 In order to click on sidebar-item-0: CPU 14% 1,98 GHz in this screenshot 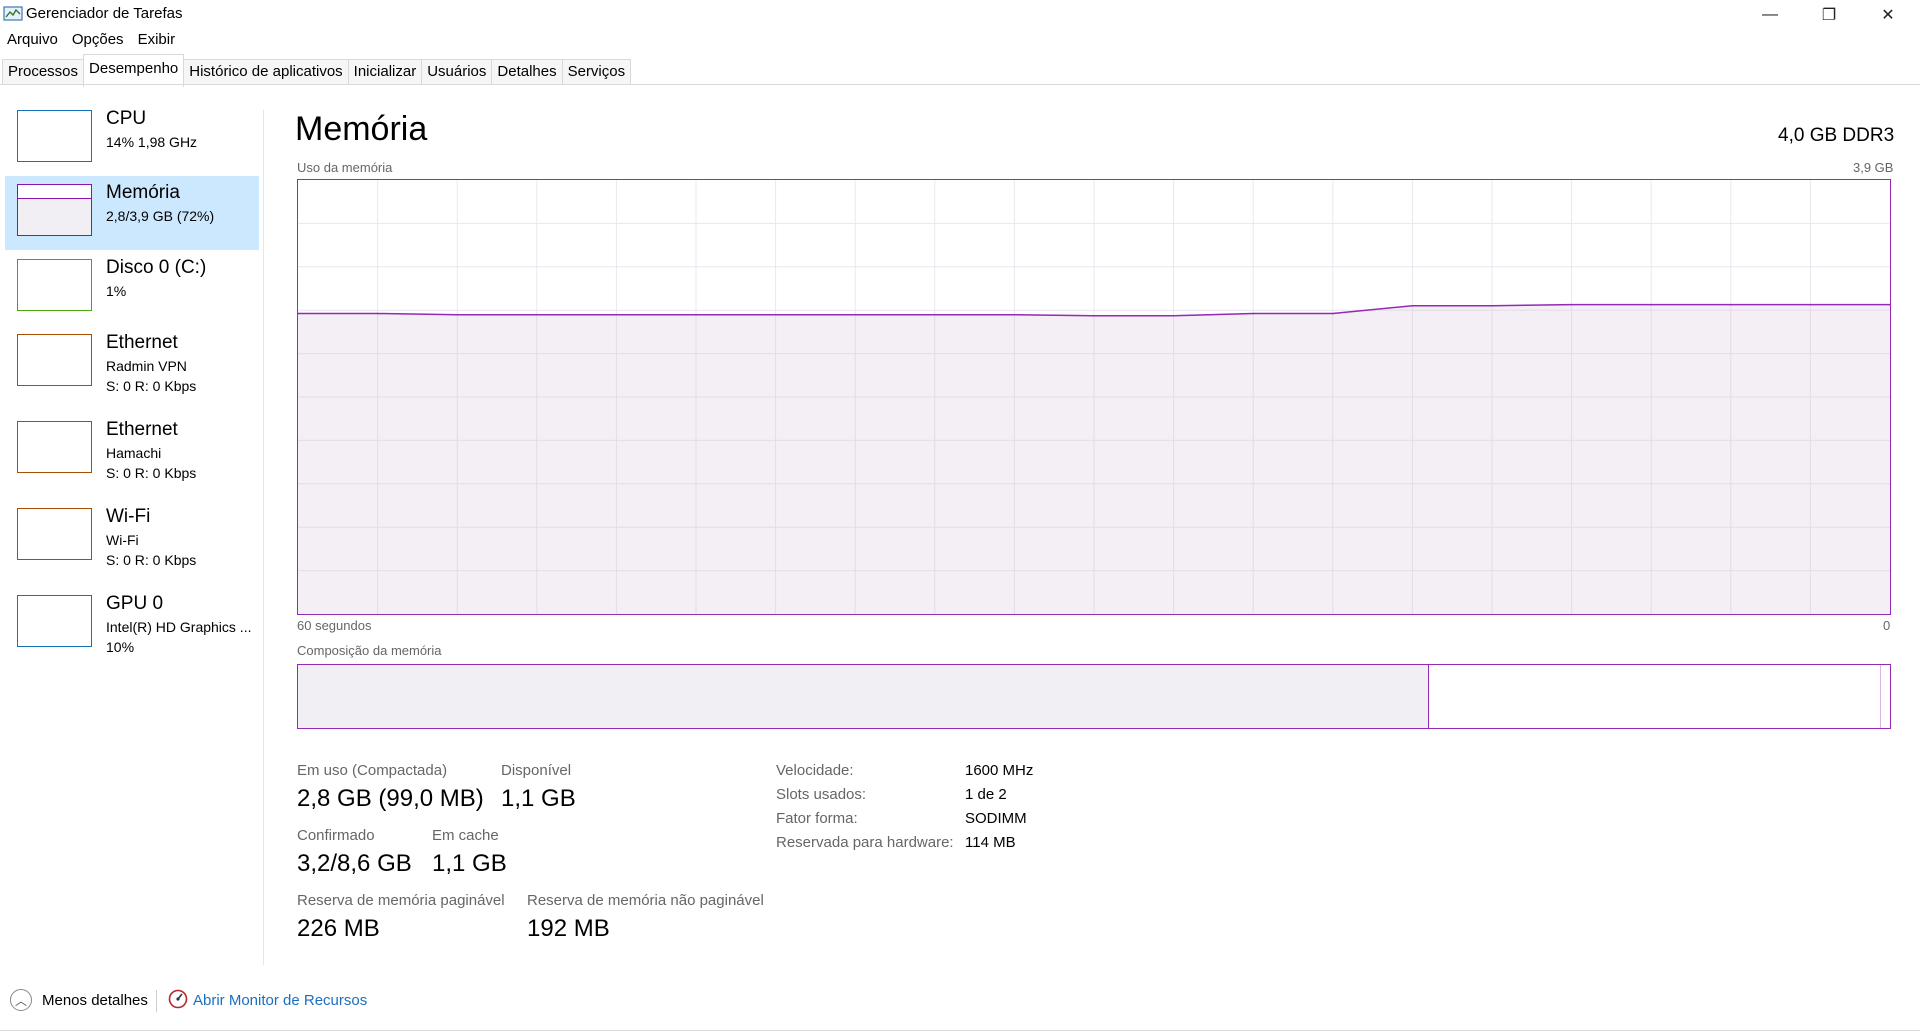, I will do `click(132, 137)`.